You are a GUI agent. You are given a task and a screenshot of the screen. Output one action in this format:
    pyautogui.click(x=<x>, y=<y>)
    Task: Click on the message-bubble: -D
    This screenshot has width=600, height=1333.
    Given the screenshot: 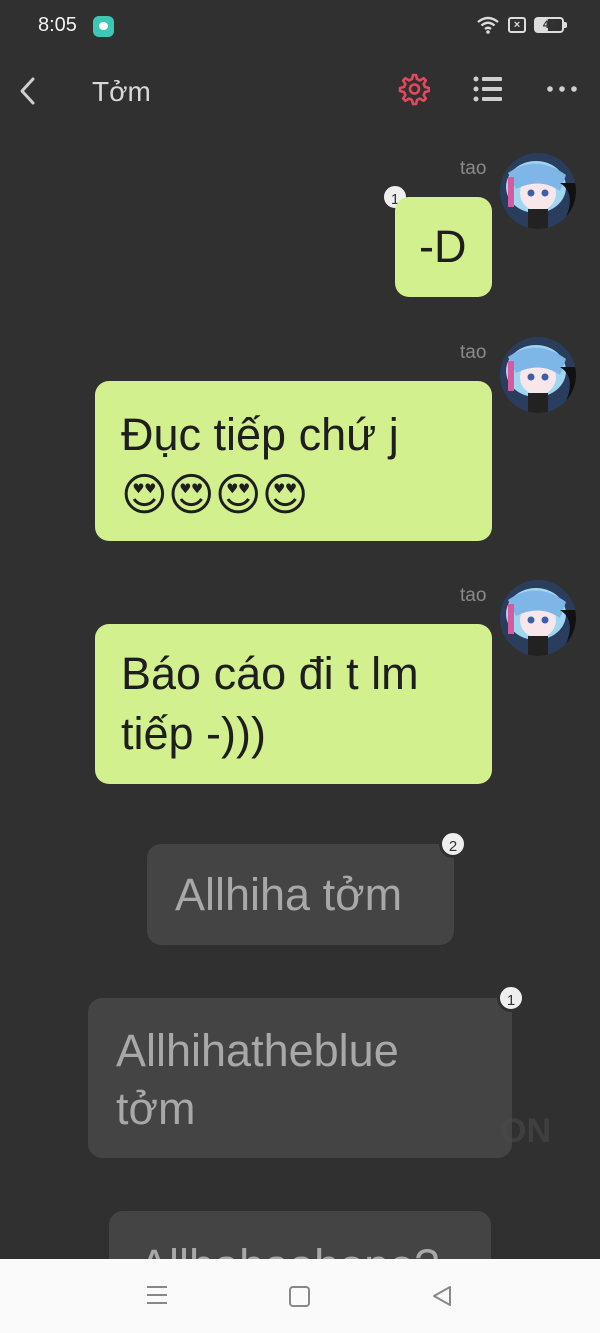 What is the action you would take?
    pyautogui.click(x=443, y=247)
    